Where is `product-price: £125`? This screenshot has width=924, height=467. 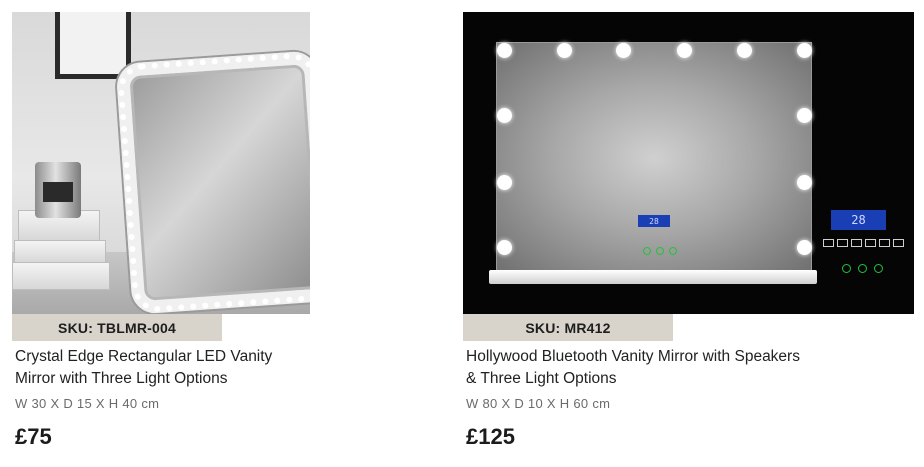
product-price: £125 is located at coordinates (490, 436).